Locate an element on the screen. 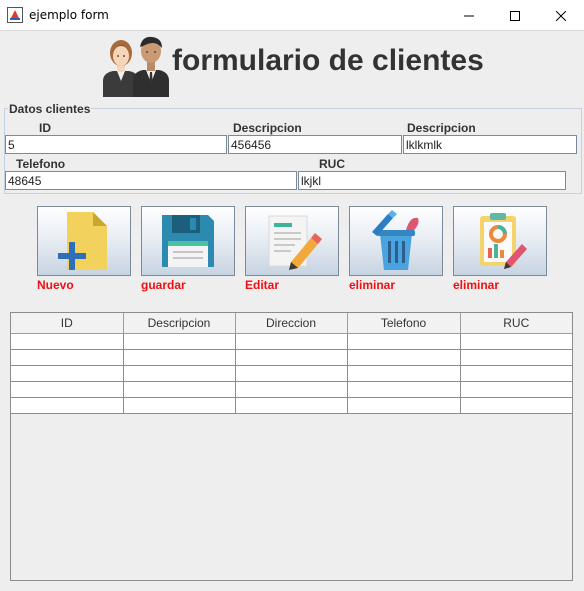 This screenshot has width=584, height=591. trash-bin-icon is located at coordinates (395, 240).